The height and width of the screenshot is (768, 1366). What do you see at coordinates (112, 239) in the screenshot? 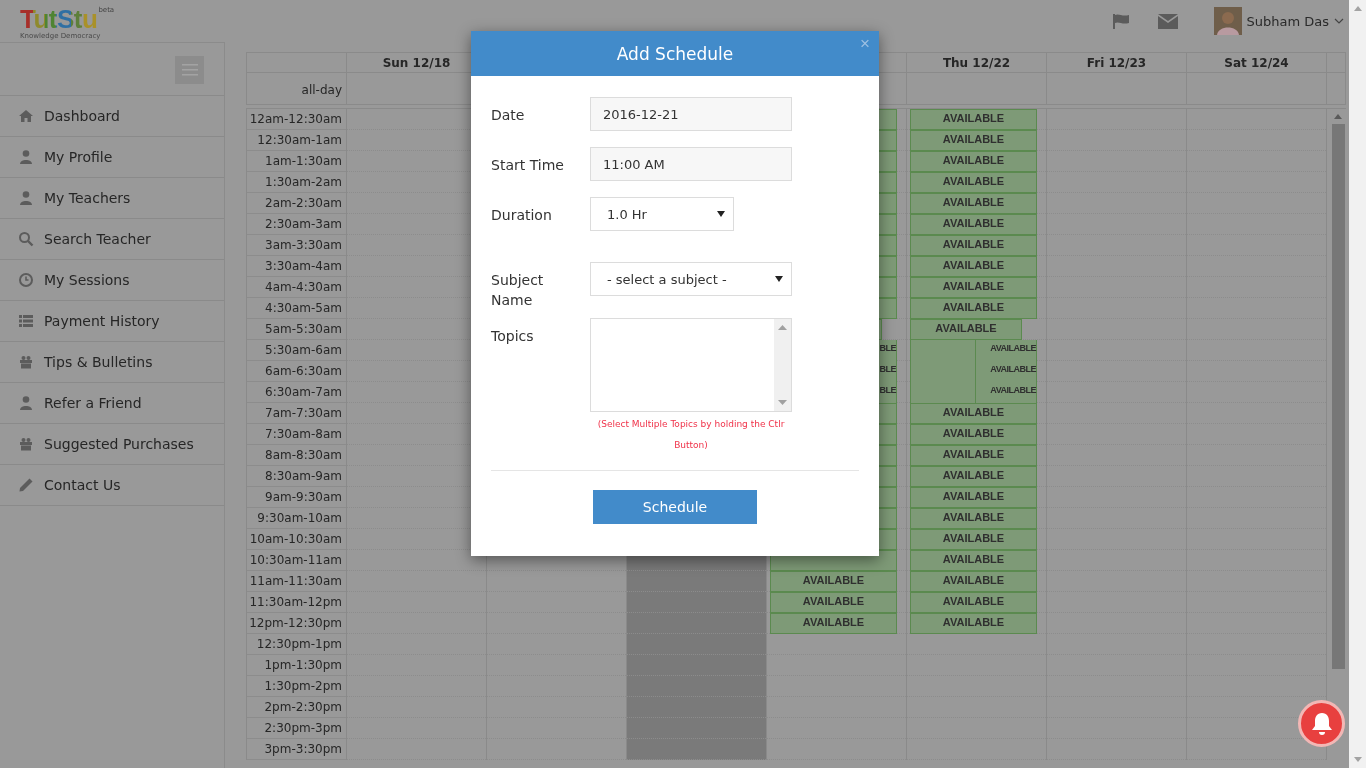
I see `sidebar-item: Search Teacher` at bounding box center [112, 239].